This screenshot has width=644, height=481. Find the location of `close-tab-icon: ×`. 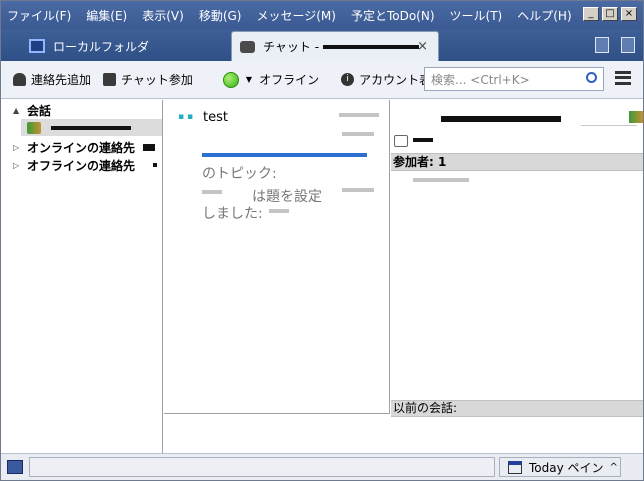

close-tab-icon: × is located at coordinates (422, 46).